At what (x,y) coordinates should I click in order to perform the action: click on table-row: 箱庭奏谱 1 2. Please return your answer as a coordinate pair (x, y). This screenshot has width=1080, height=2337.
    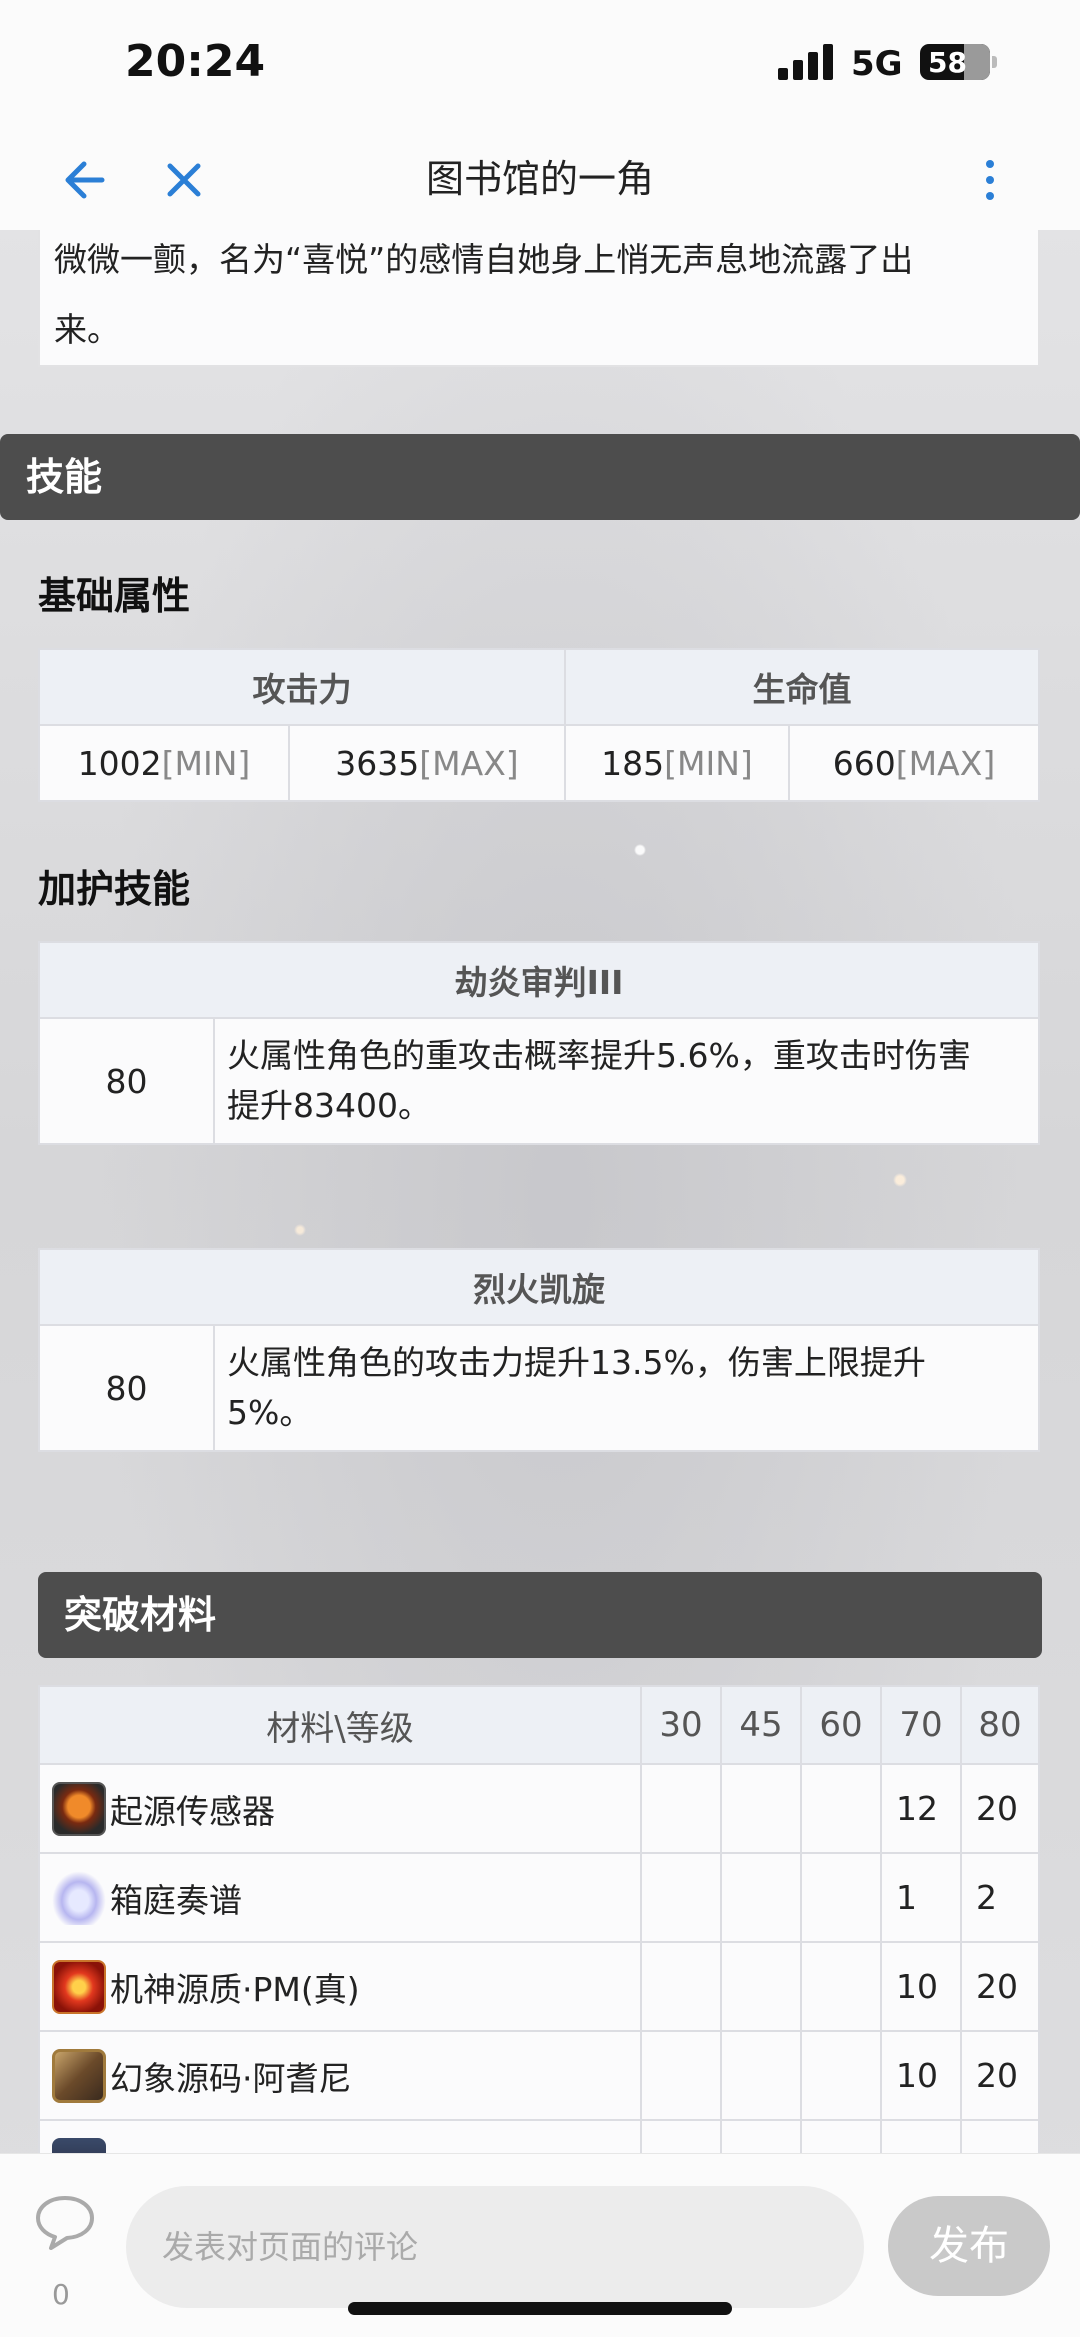
    Looking at the image, I should click on (539, 1897).